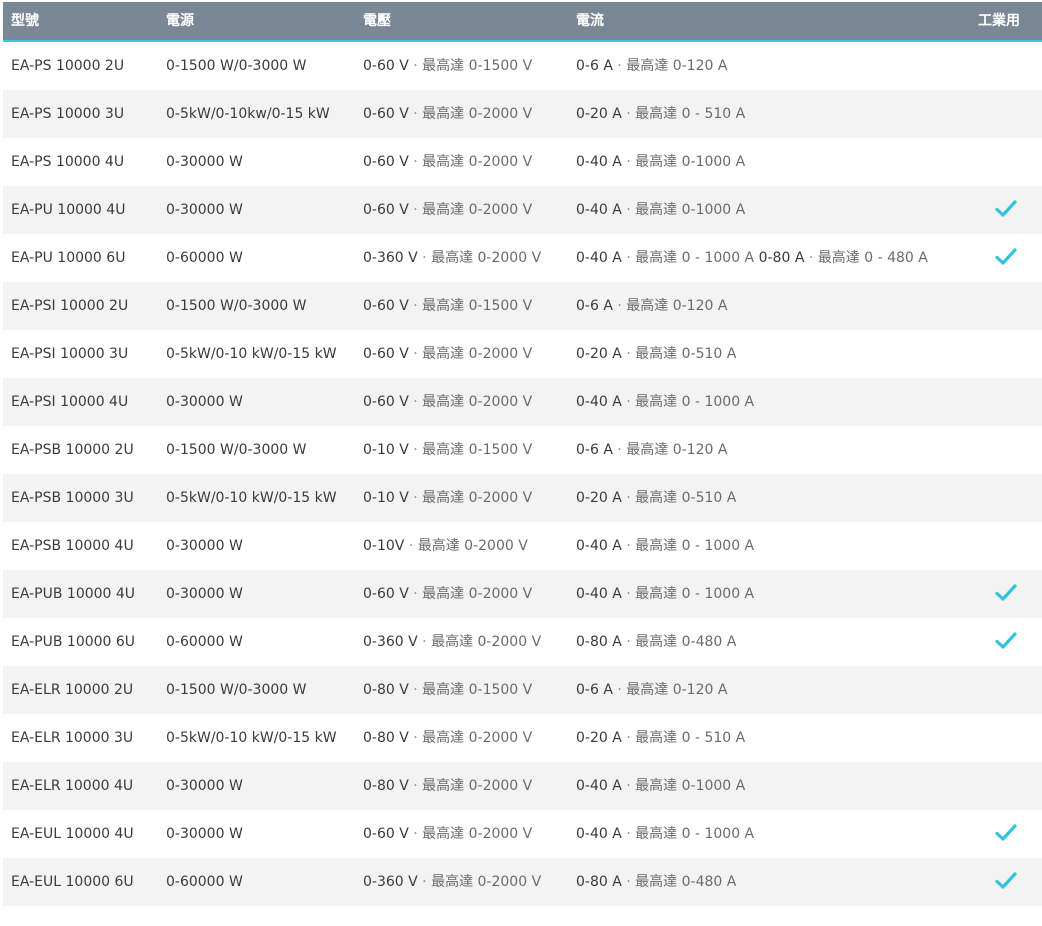 This screenshot has height=926, width=1042. What do you see at coordinates (72, 738) in the screenshot?
I see `cell-model: EA-ELR 10000 3U` at bounding box center [72, 738].